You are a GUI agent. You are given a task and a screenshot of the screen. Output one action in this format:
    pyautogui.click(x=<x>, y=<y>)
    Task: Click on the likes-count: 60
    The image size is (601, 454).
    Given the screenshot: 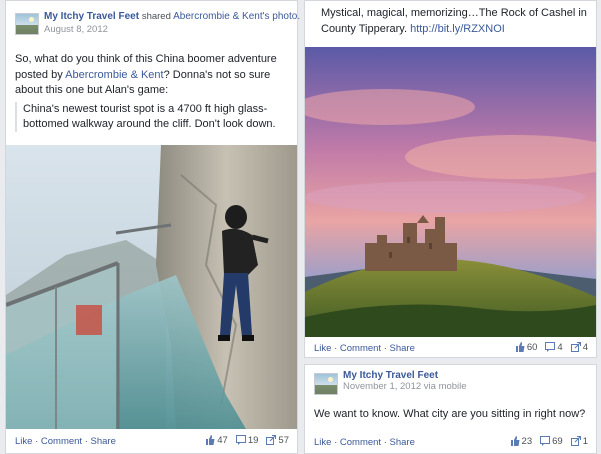 What is the action you would take?
    pyautogui.click(x=526, y=348)
    